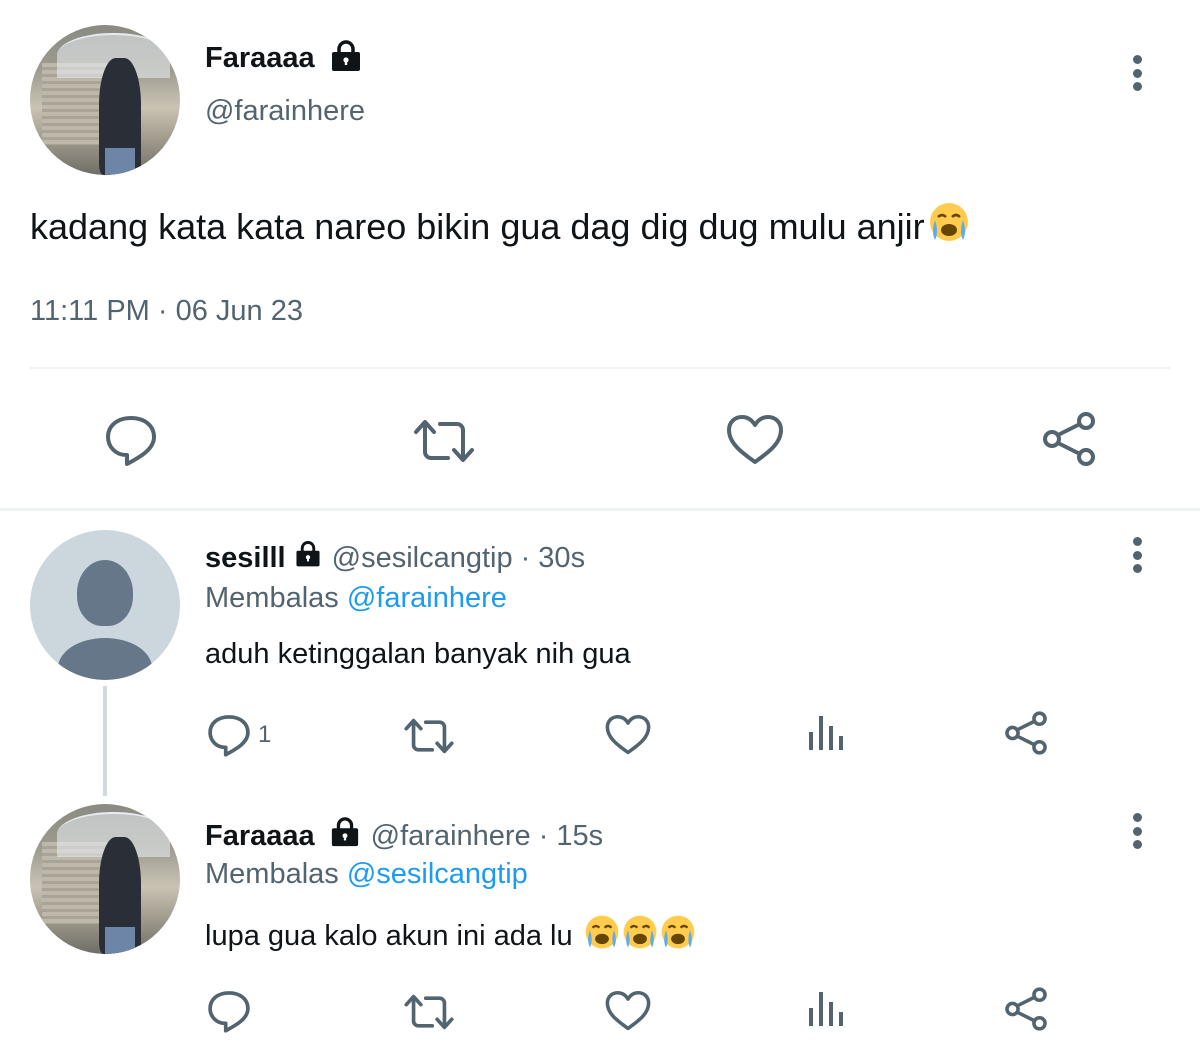 Image resolution: width=1200 pixels, height=1058 pixels. Describe the element at coordinates (600, 509) in the screenshot. I see `section-divider` at that location.